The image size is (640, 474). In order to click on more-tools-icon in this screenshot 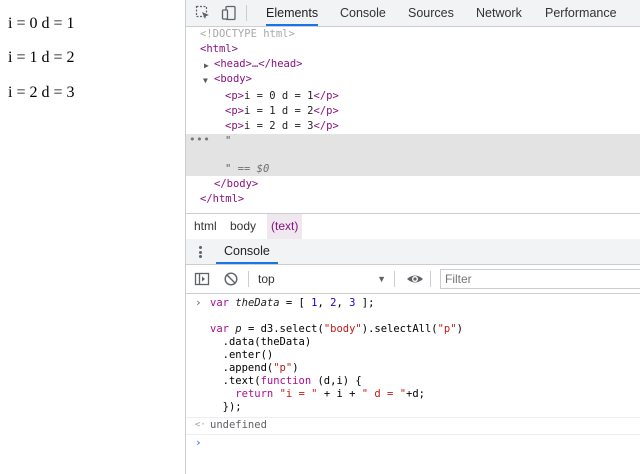, I will do `click(200, 252)`.